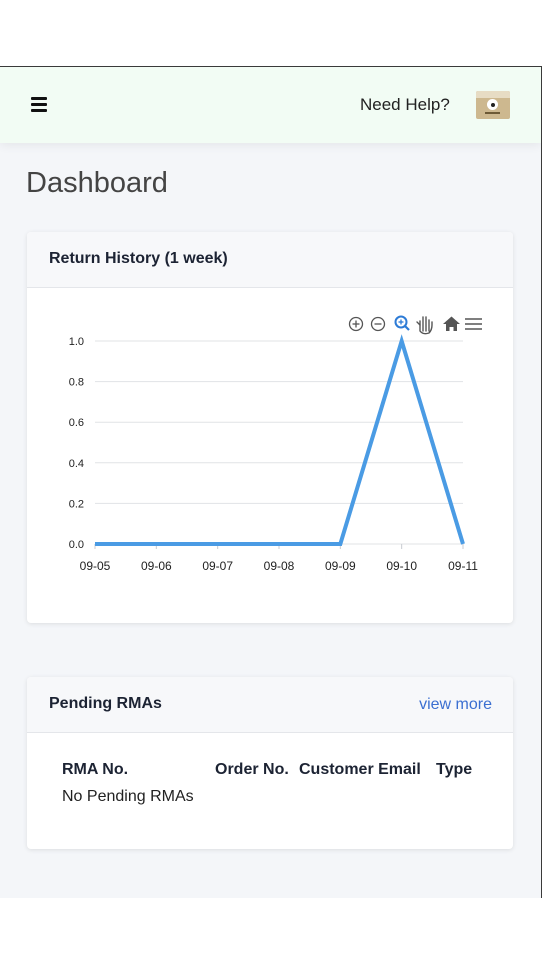 This screenshot has width=542, height=964. I want to click on y-tick-label: 1.0, so click(76, 342).